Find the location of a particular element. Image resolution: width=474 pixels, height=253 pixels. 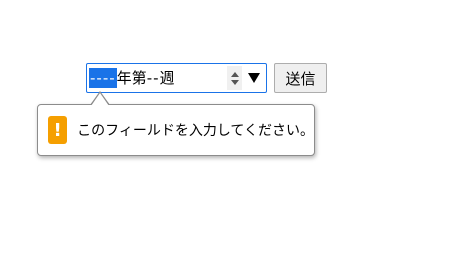

validation-message: このフィールドを入力してください。 is located at coordinates (195, 131).